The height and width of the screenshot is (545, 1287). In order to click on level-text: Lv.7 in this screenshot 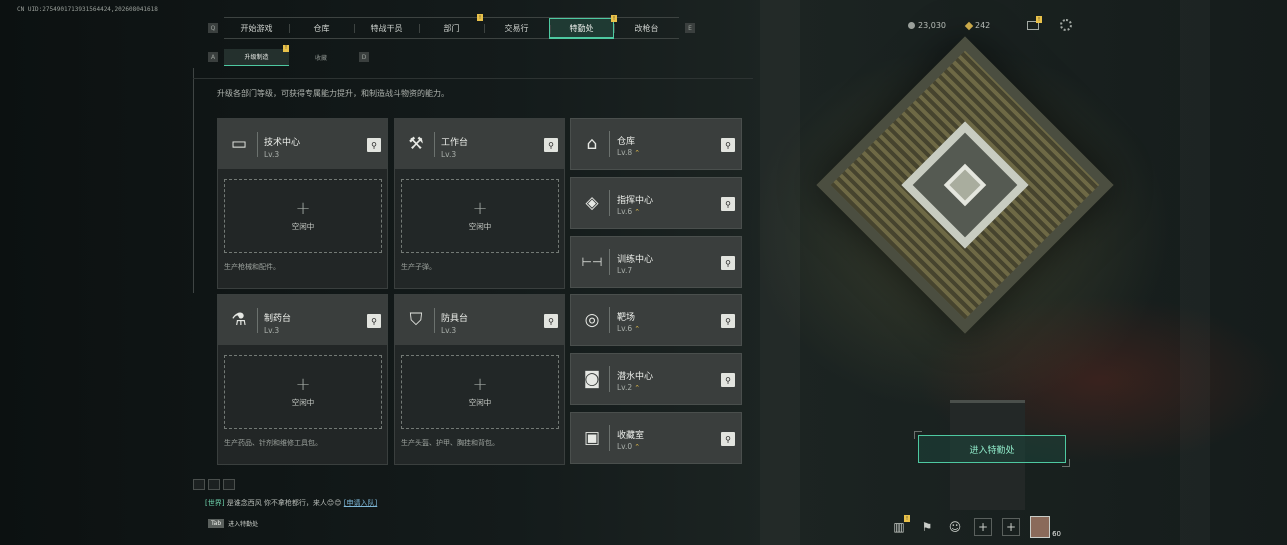, I will do `click(625, 270)`.